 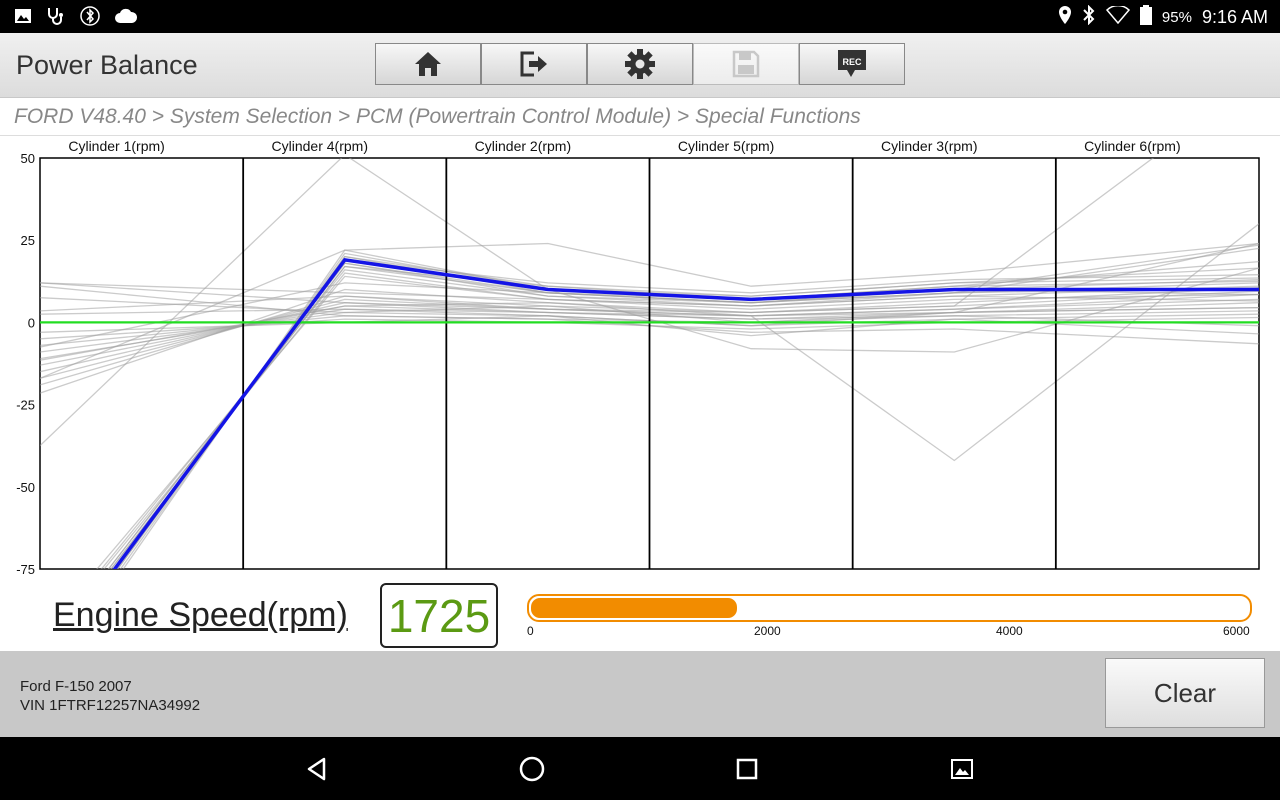 What do you see at coordinates (767, 631) in the screenshot?
I see `gauge-tick-2000: 2000` at bounding box center [767, 631].